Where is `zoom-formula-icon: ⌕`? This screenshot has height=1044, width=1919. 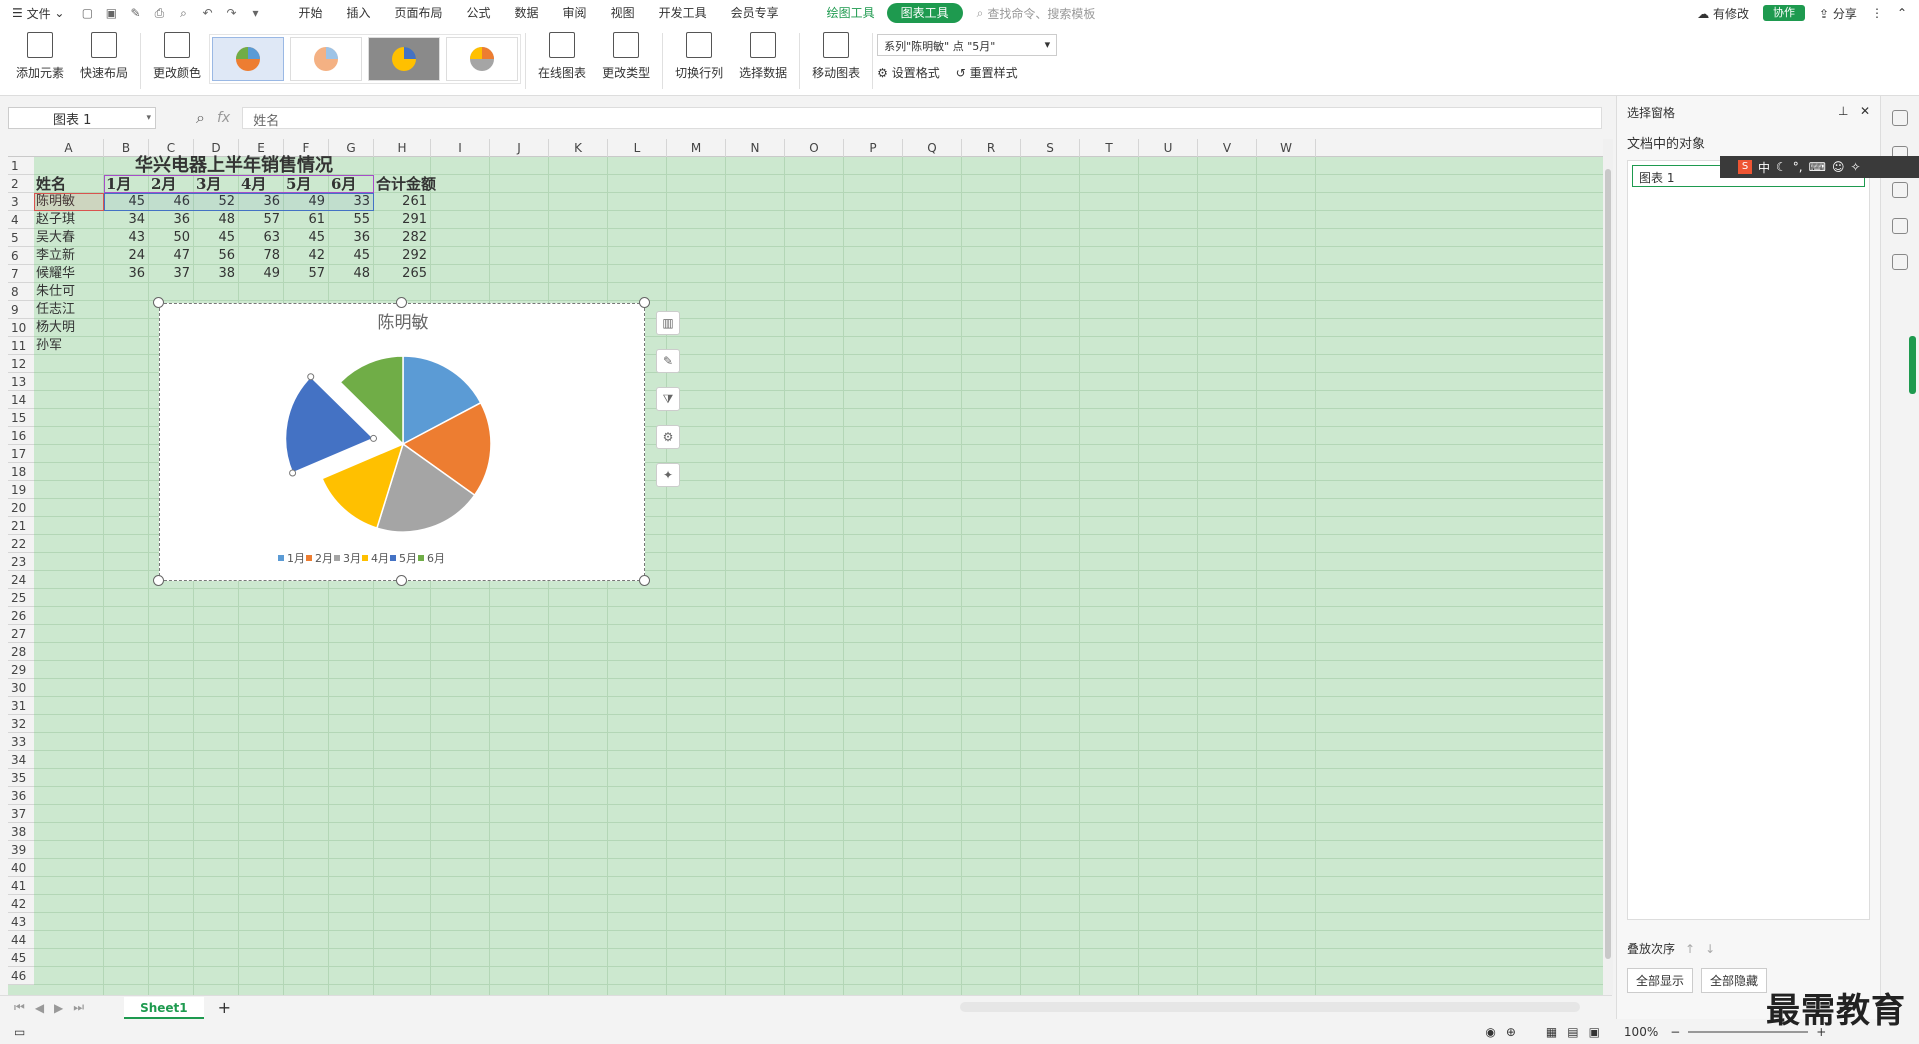 zoom-formula-icon: ⌕ is located at coordinates (200, 118).